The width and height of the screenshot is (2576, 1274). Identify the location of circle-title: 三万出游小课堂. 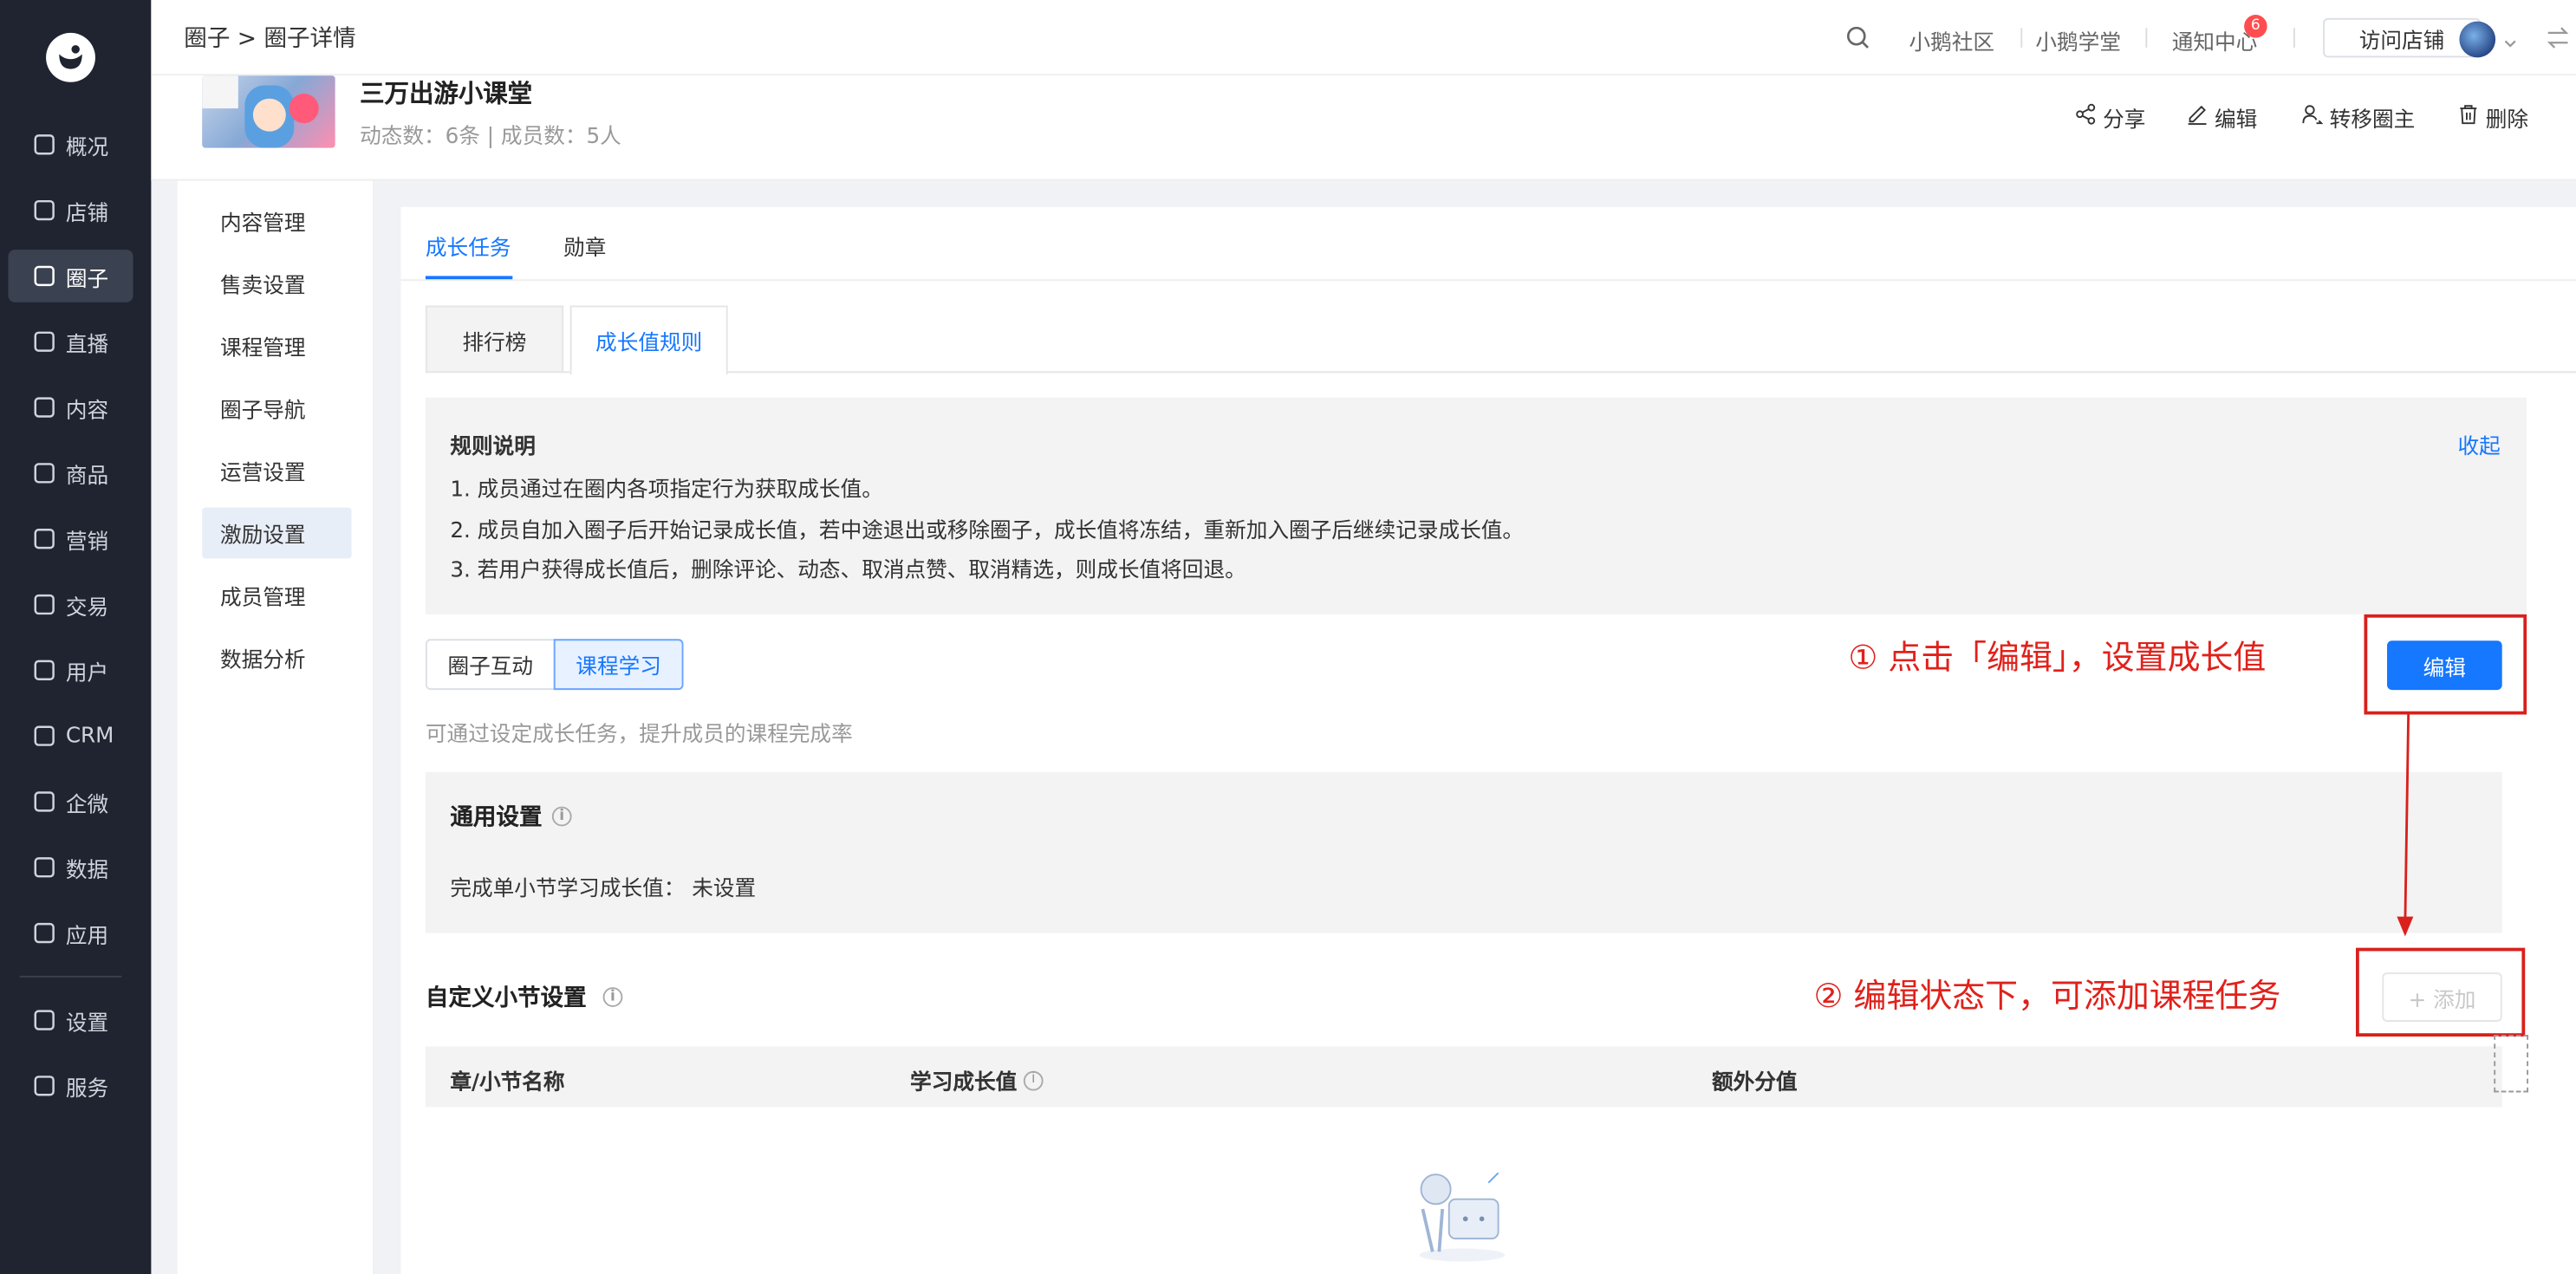
(446, 93).